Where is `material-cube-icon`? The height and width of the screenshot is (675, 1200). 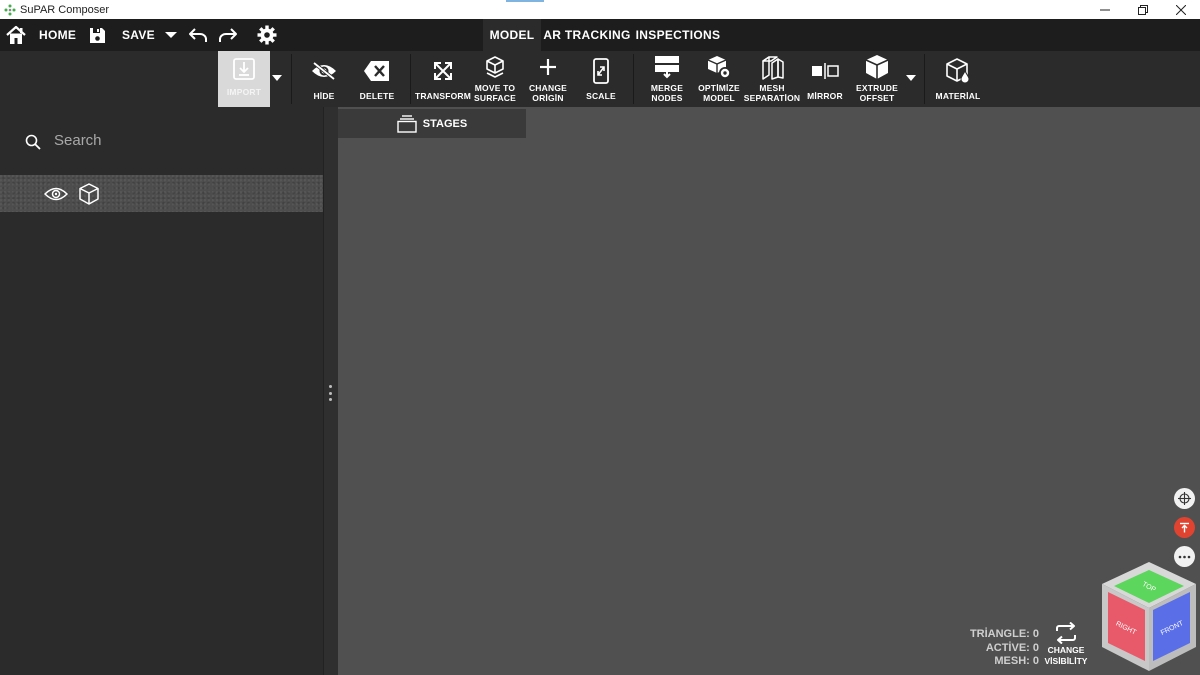 material-cube-icon is located at coordinates (958, 71).